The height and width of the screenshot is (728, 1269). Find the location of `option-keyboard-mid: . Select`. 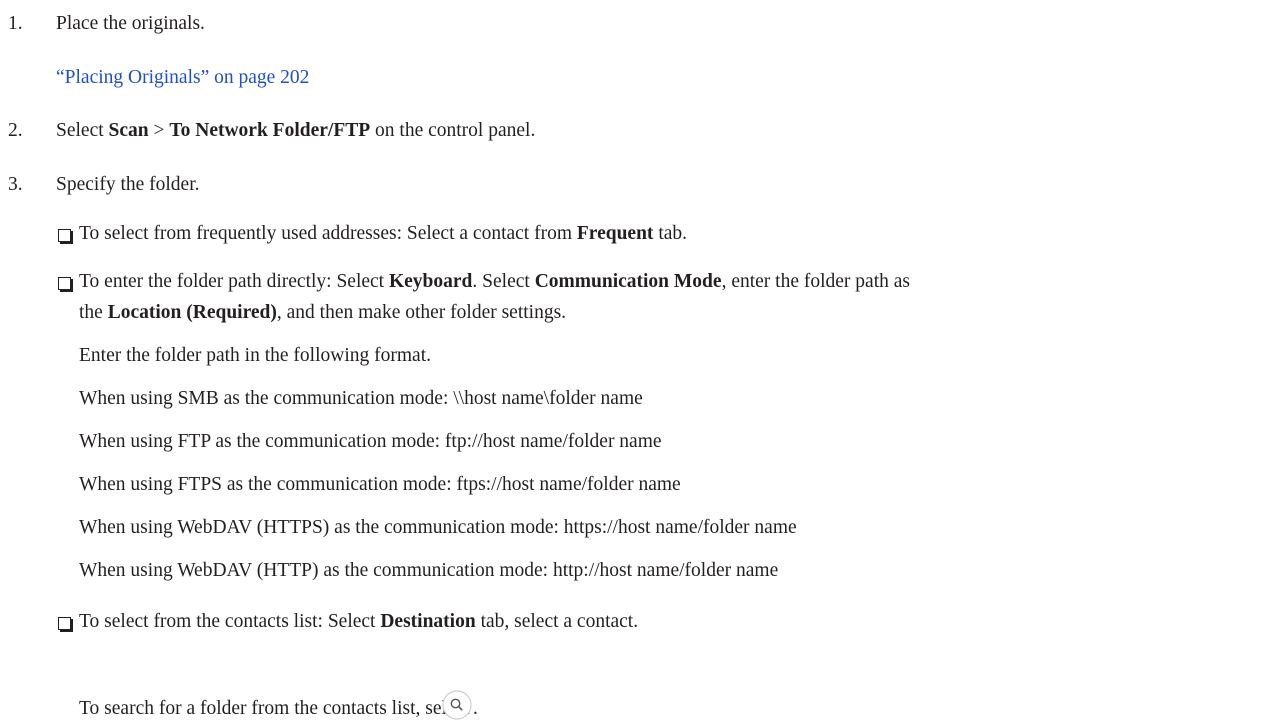

option-keyboard-mid: . Select is located at coordinates (503, 281).